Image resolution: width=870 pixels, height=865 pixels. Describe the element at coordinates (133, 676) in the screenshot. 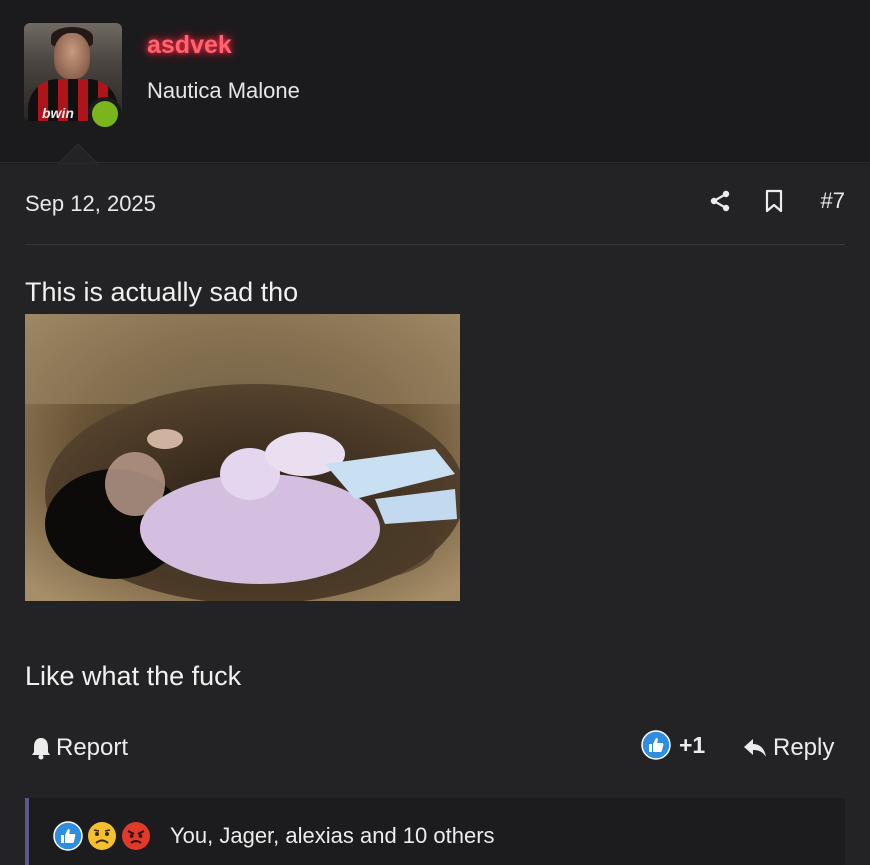

I see `post-text-line: Like what the fuck` at that location.